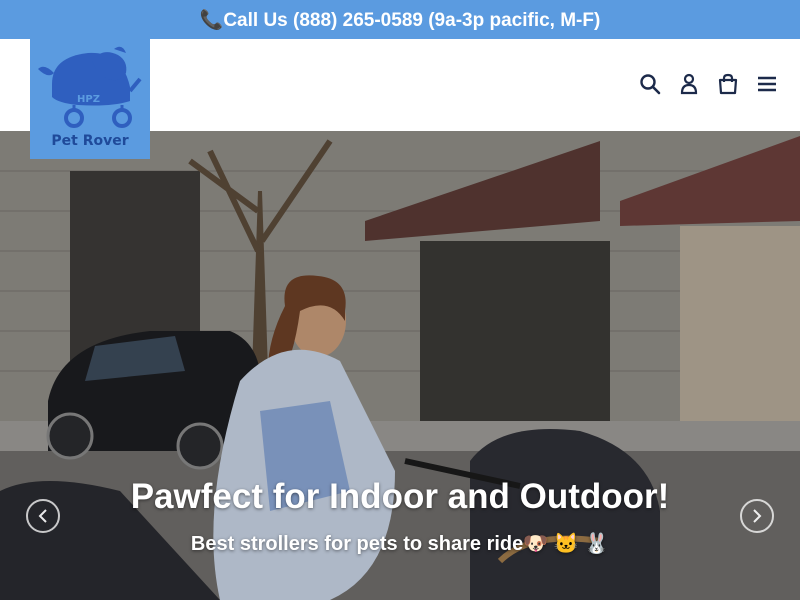 The height and width of the screenshot is (600, 800). Describe the element at coordinates (708, 84) in the screenshot. I see `header-icon-group` at that location.